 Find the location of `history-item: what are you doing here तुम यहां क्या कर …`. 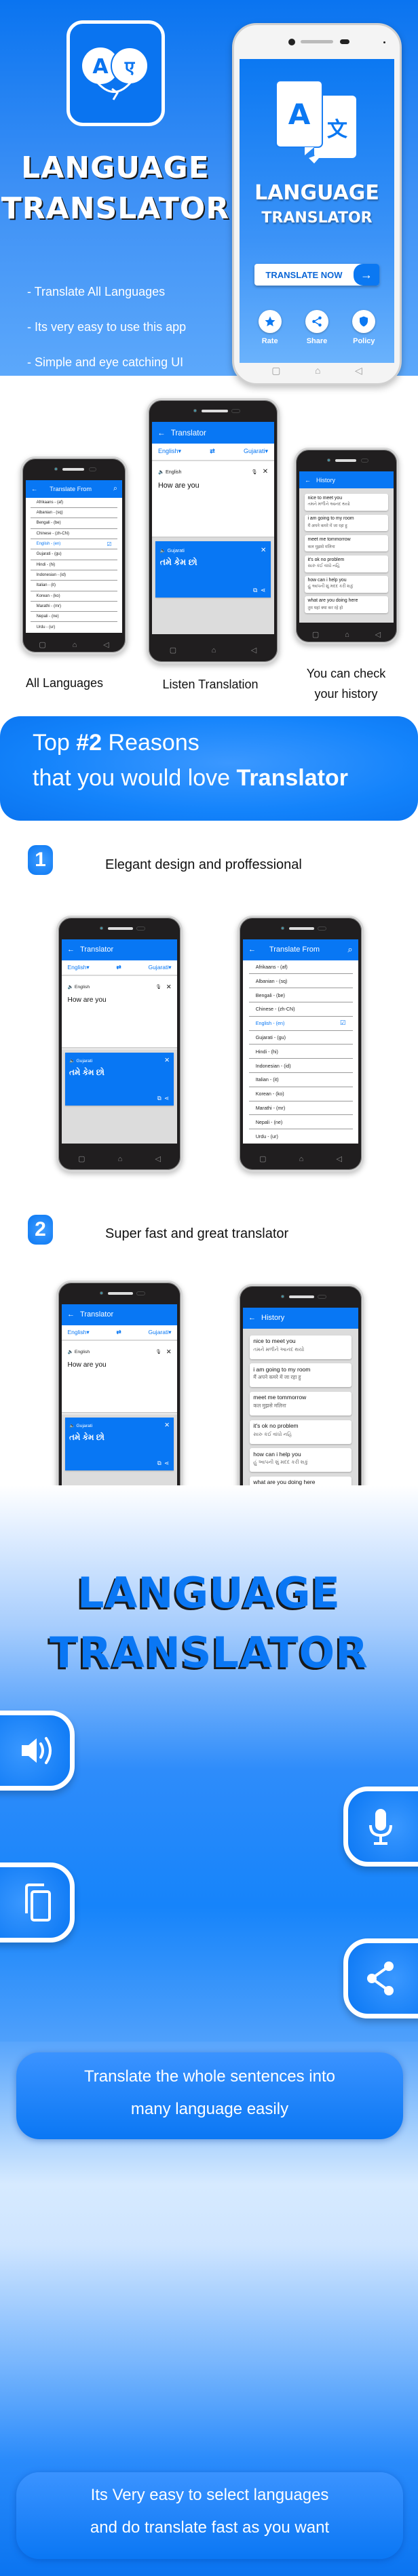

history-item: what are you doing here तुम यहां क्या कर … is located at coordinates (346, 605).